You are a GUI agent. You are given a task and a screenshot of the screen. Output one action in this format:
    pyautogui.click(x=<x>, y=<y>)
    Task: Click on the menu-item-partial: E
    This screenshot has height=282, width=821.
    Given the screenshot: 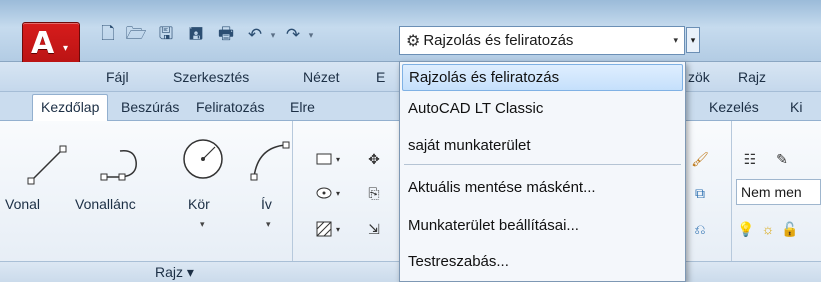 What is the action you would take?
    pyautogui.click(x=380, y=77)
    